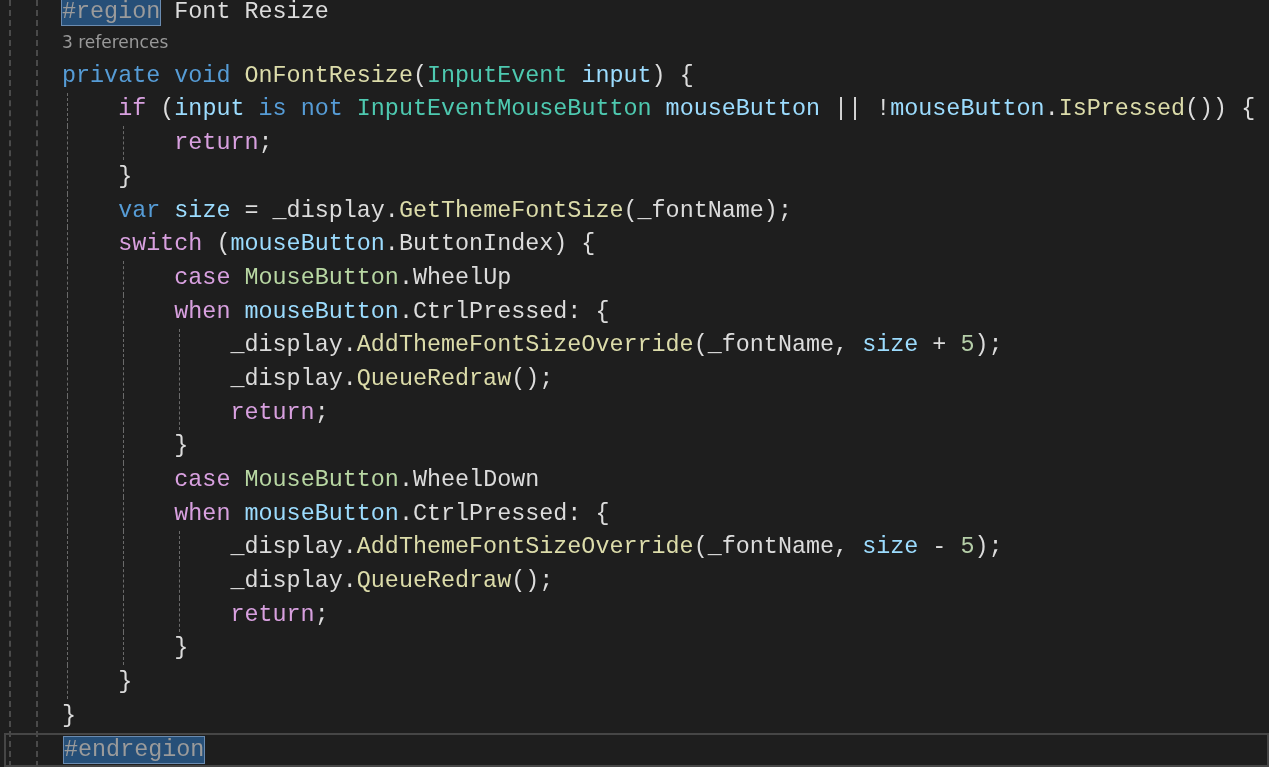 The height and width of the screenshot is (767, 1269). What do you see at coordinates (115, 42) in the screenshot?
I see `codelens-link: 3 references` at bounding box center [115, 42].